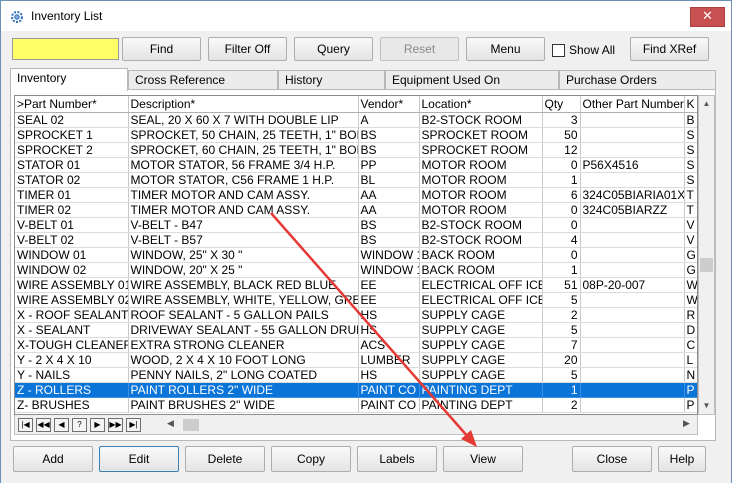 The width and height of the screenshot is (732, 484). Describe the element at coordinates (72, 225) in the screenshot. I see `table-cell: V-BELT 01` at that location.